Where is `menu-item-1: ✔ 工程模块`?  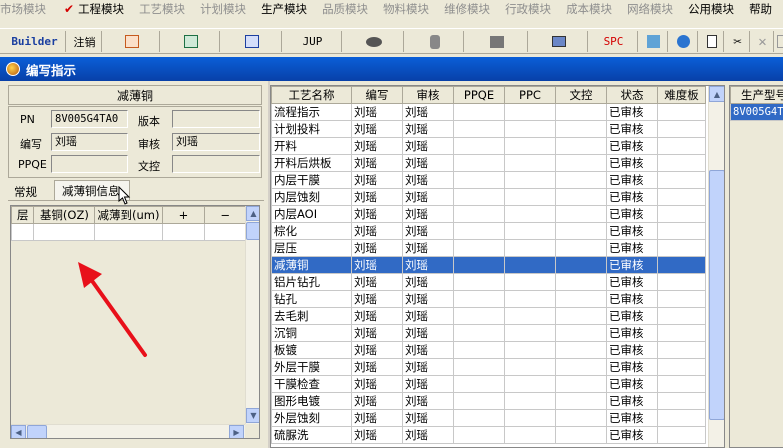
menu-item-1: ✔ 工程模块 is located at coordinates (92, 9).